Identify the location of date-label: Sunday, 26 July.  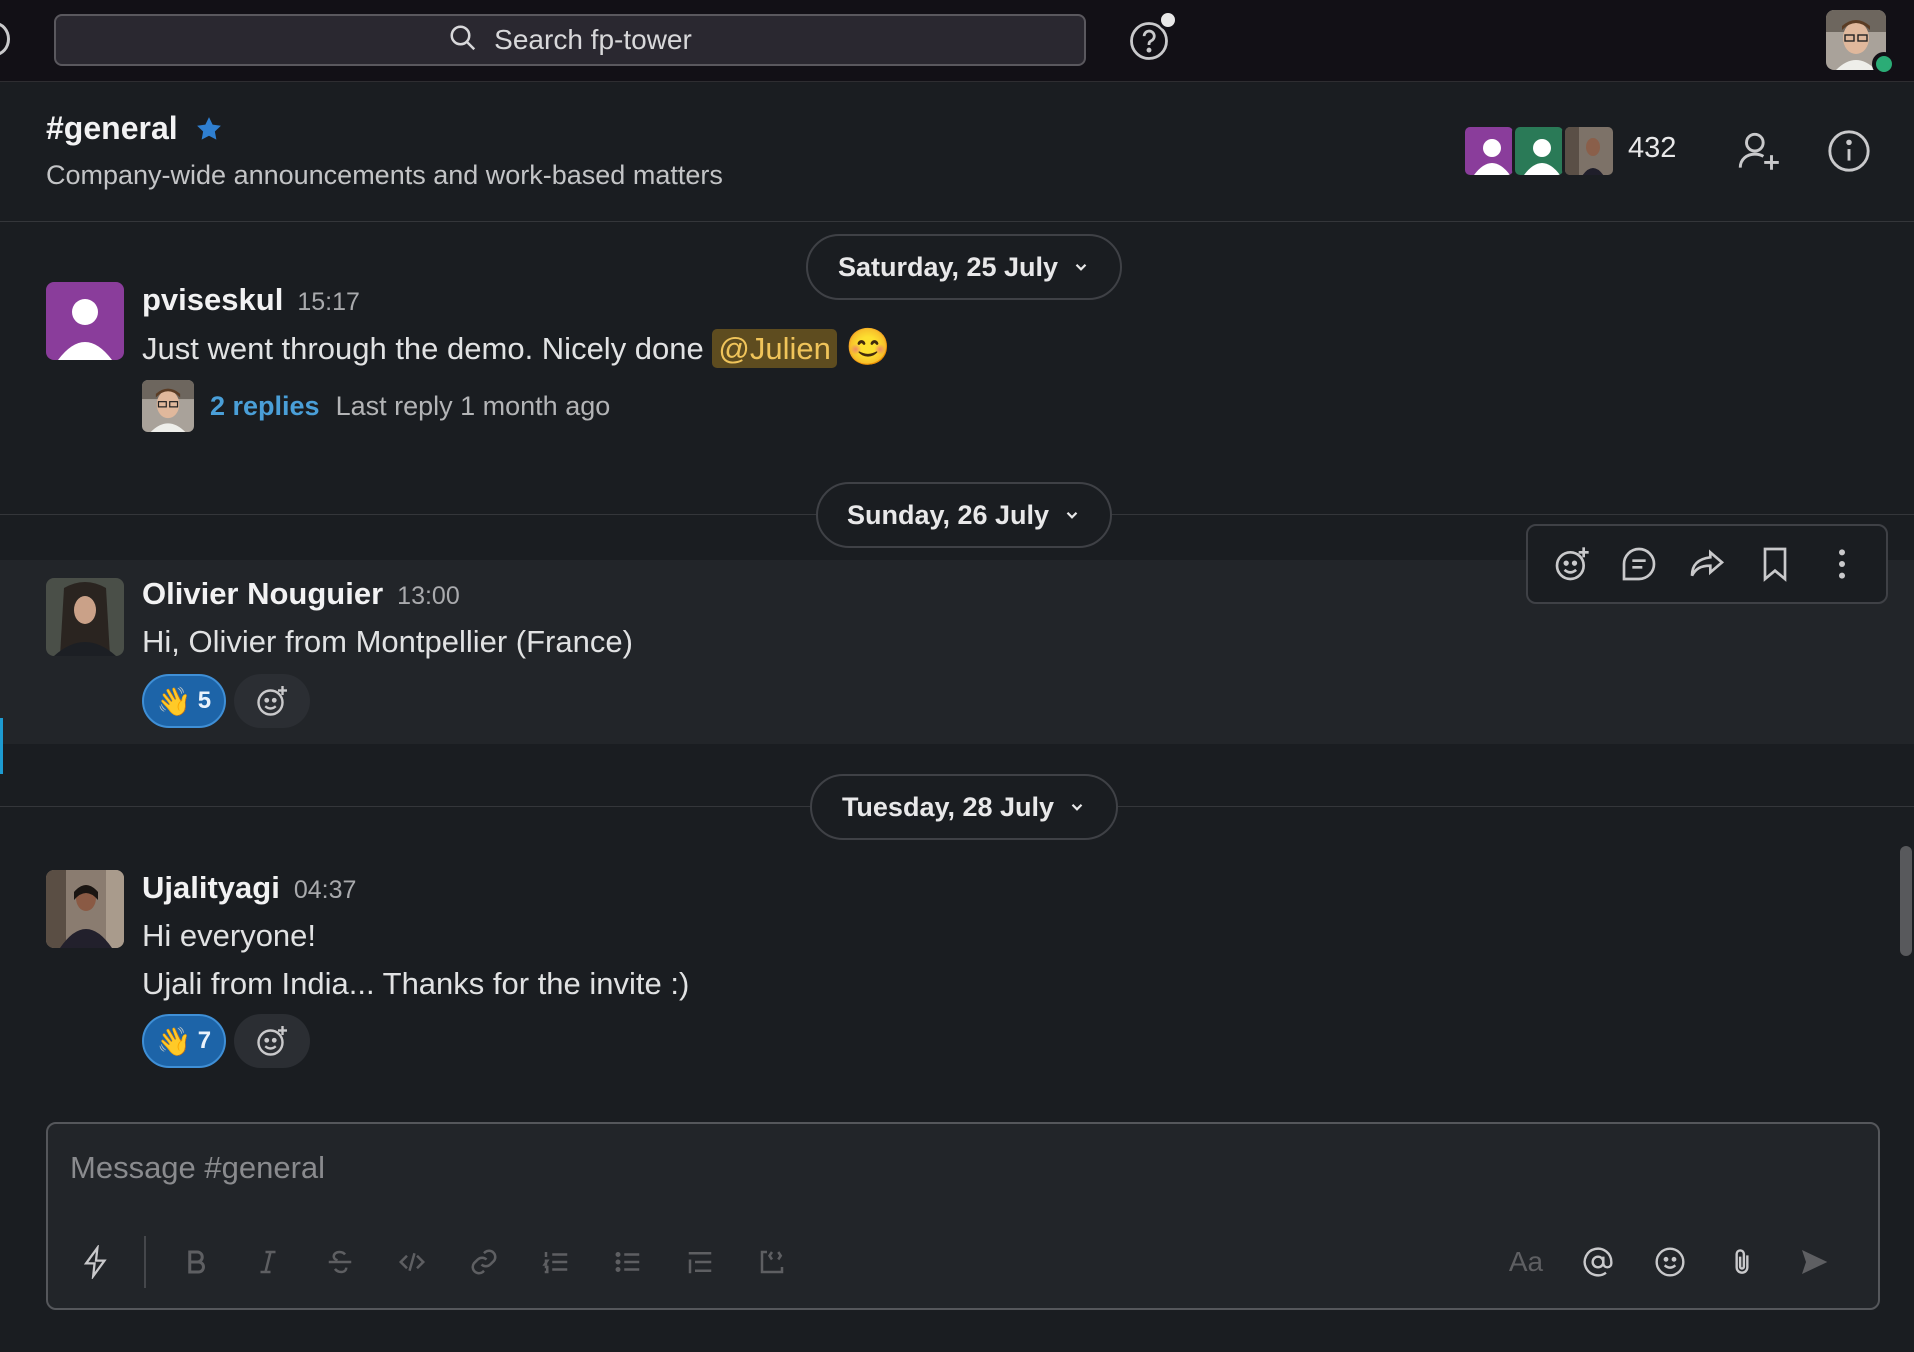
(948, 514).